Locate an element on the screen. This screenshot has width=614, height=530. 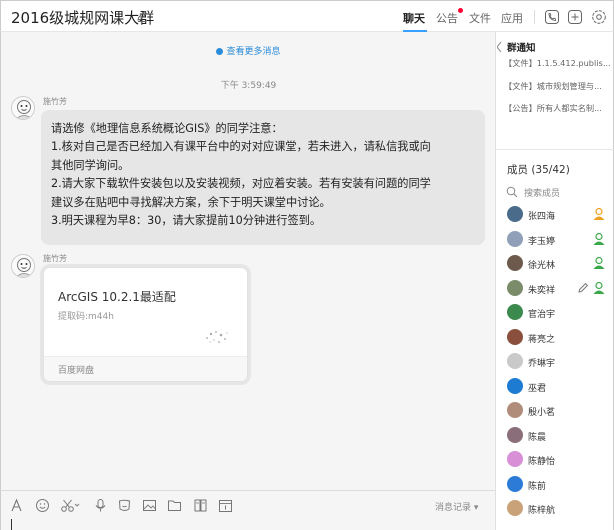
member-name: 陈静怡 is located at coordinates (542, 462).